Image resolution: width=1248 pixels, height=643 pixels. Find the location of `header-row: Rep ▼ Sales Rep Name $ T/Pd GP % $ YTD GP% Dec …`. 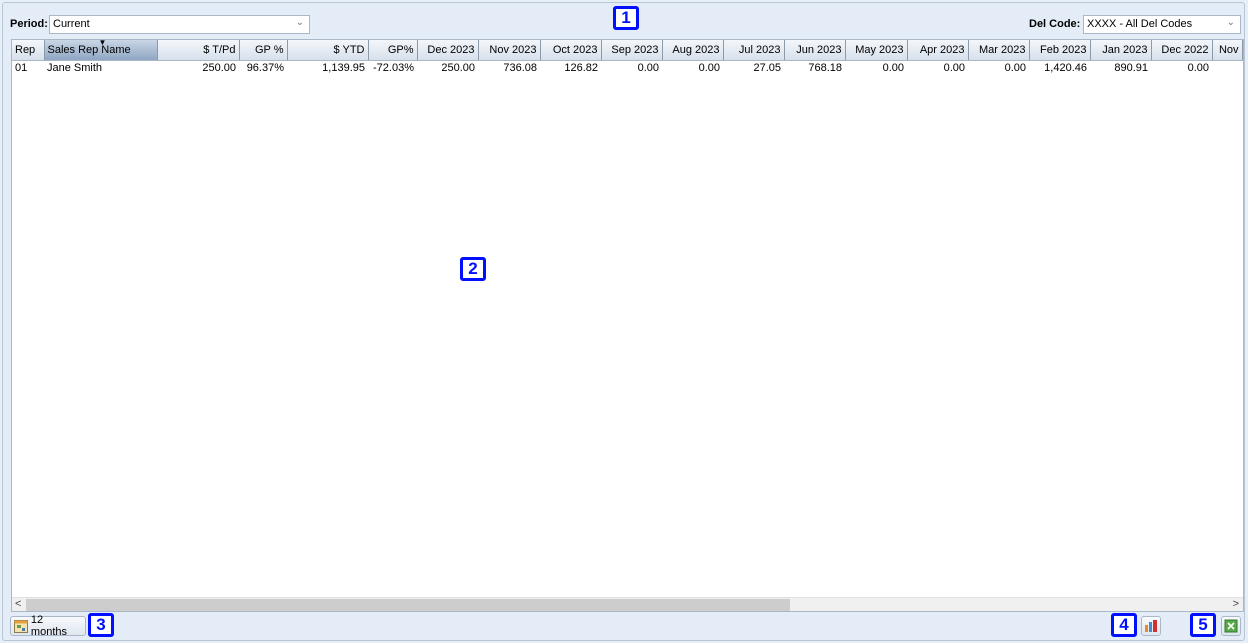

header-row: Rep ▼ Sales Rep Name $ T/Pd GP % $ YTD GP% Dec … is located at coordinates (627, 50).